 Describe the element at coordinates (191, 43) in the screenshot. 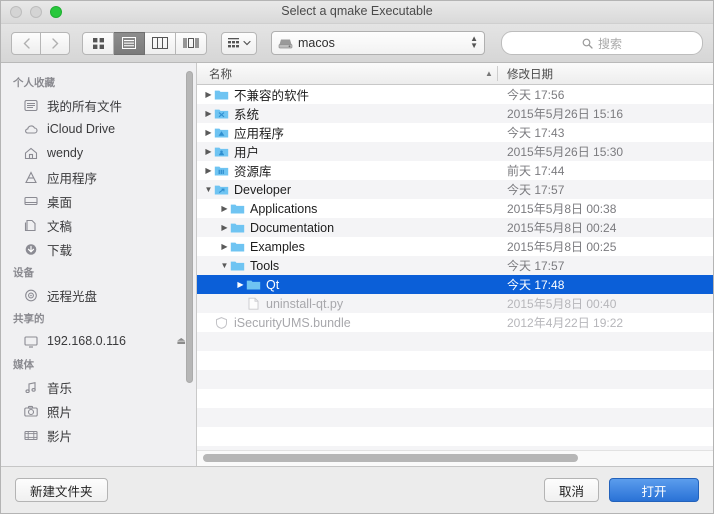

I see `view-mode-gallery` at that location.